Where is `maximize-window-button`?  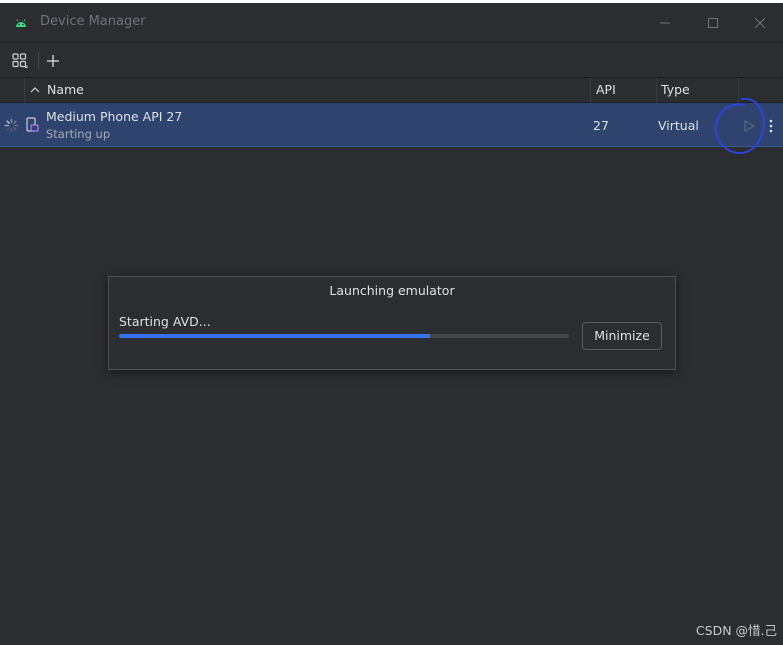
maximize-window-button is located at coordinates (713, 23).